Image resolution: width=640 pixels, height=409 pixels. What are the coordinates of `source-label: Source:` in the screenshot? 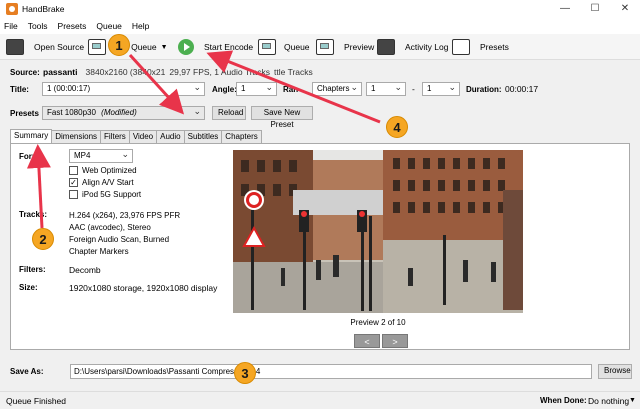 It's located at (25, 72).